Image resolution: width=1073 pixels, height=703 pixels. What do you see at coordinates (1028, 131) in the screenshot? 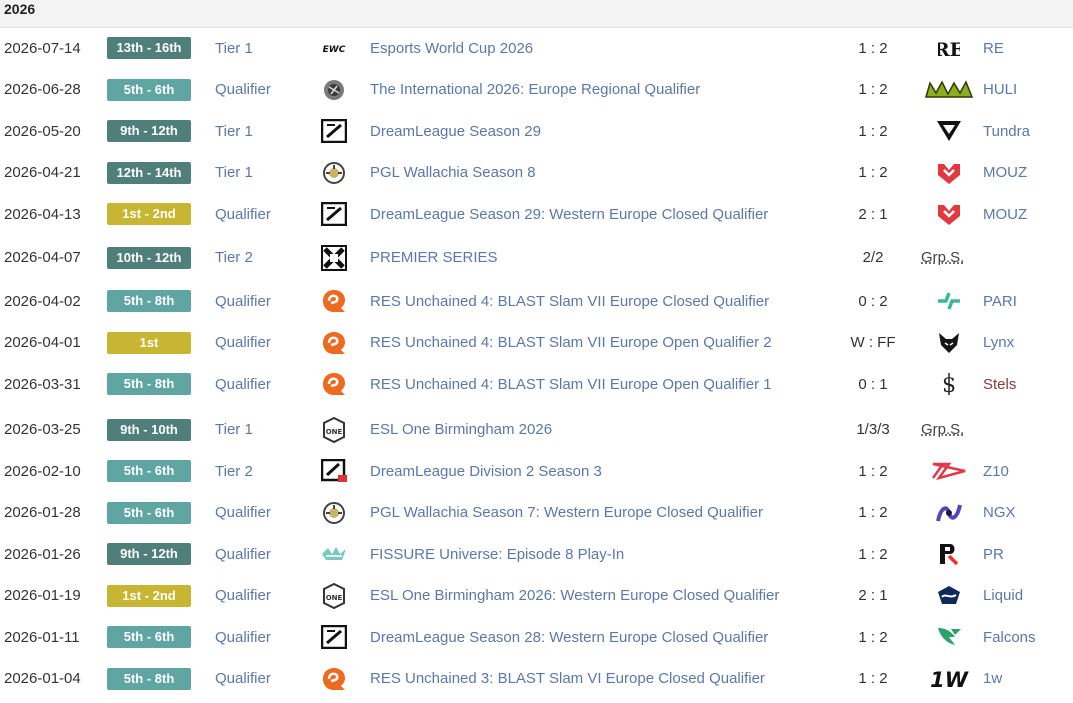
I see `opponent-link: Tundra` at bounding box center [1028, 131].